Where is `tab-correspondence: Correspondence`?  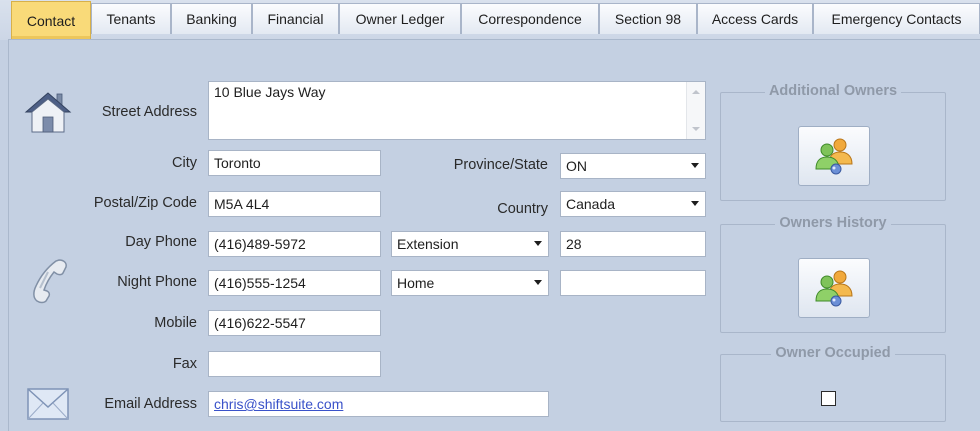
tab-correspondence: Correspondence is located at coordinates (530, 18).